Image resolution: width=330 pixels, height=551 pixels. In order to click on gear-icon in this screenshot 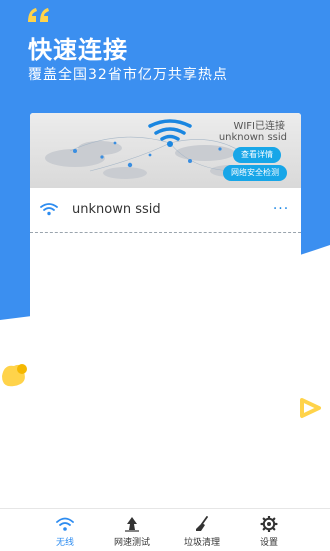, I will do `click(269, 524)`.